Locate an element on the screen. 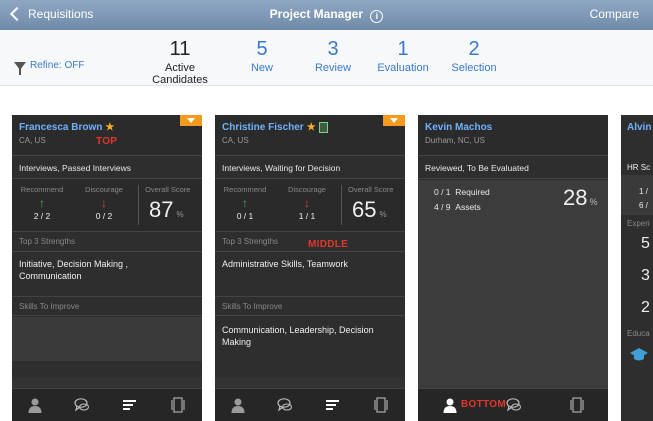 The height and width of the screenshot is (421, 653). recommend-column: Recommend ↑ 2 / 2 is located at coordinates (42, 203).